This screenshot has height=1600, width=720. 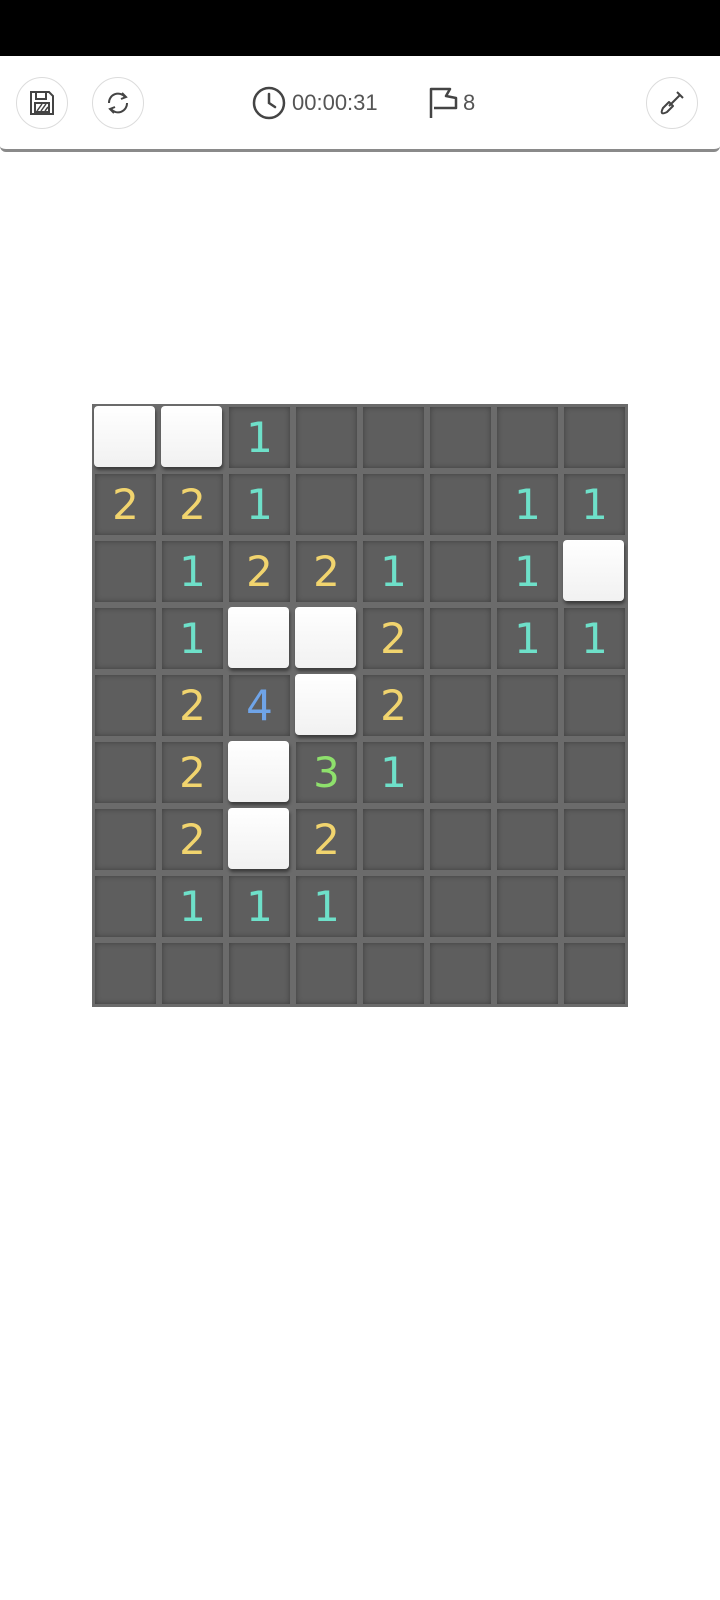 What do you see at coordinates (335, 102) in the screenshot?
I see `timer-value: 00:00:31` at bounding box center [335, 102].